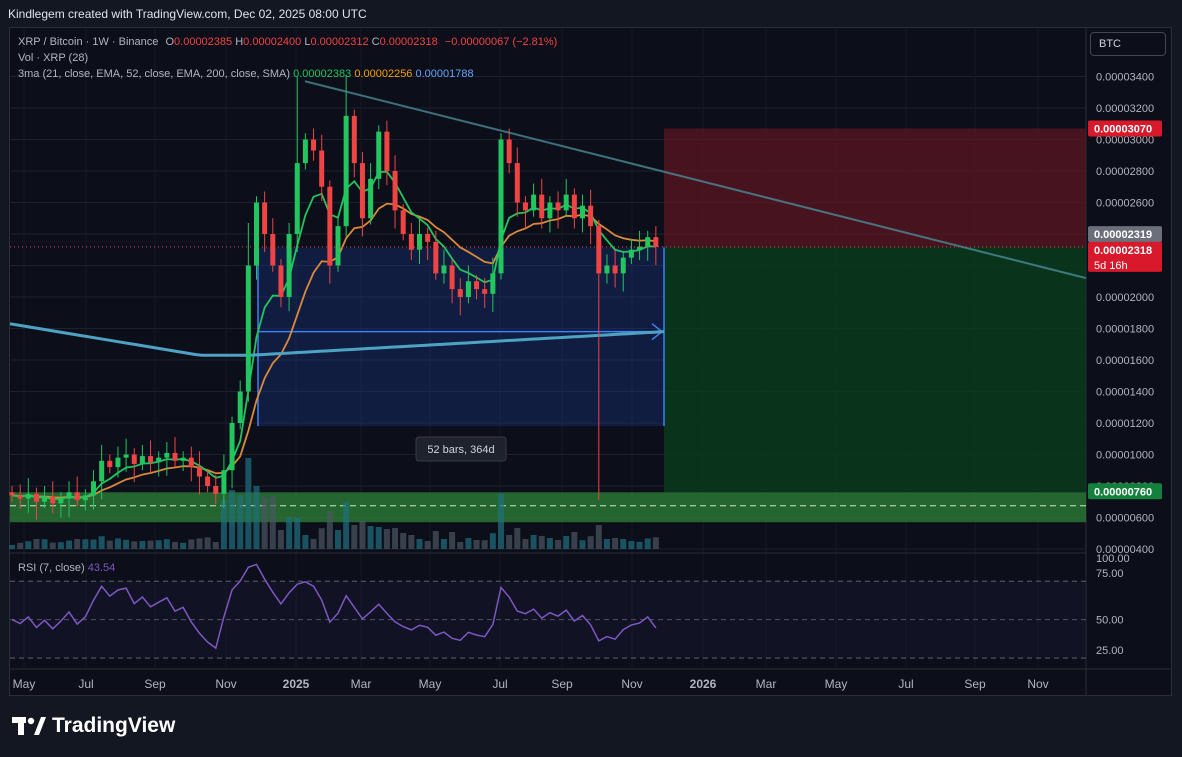  I want to click on target-price-tag-text: 0.00000760, so click(1123, 492).